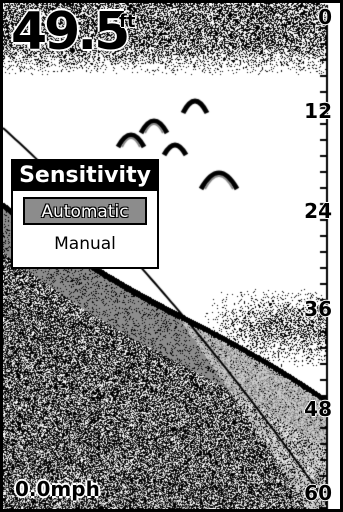  What do you see at coordinates (318, 211) in the screenshot?
I see `depth-scale-label-24: 24` at bounding box center [318, 211].